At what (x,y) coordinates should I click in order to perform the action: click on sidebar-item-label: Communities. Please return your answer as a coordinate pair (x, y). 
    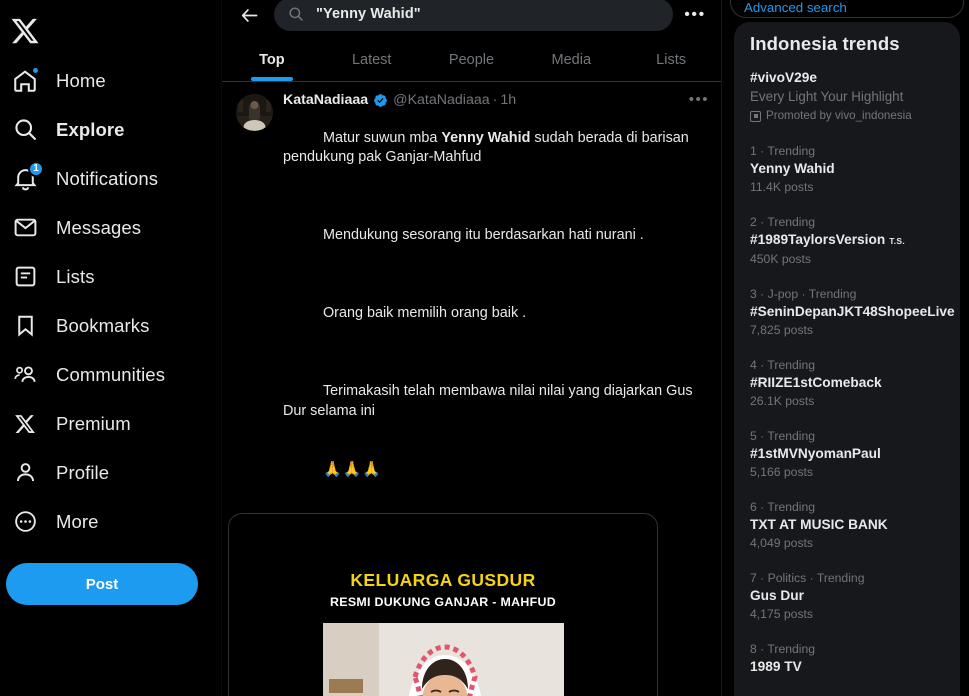
    Looking at the image, I should click on (111, 374).